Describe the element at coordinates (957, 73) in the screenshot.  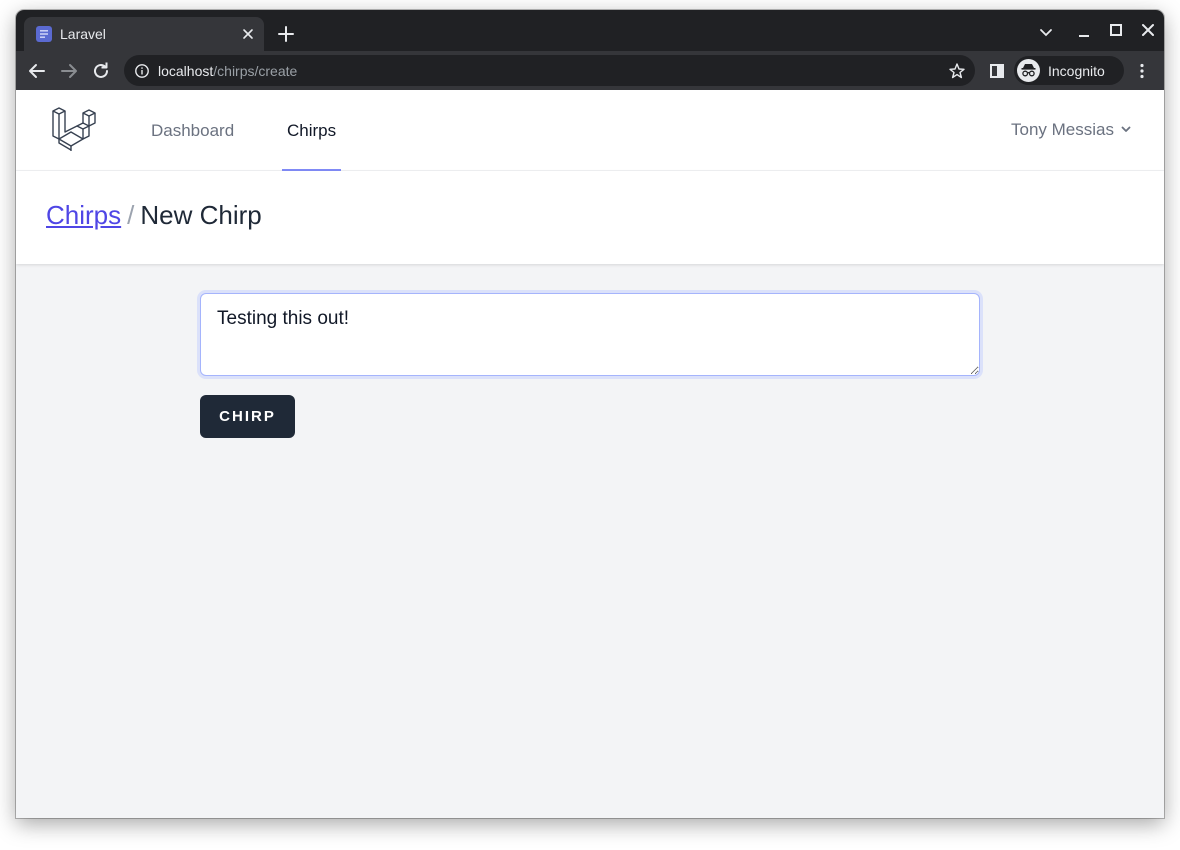
I see `bookmark-star-icon` at that location.